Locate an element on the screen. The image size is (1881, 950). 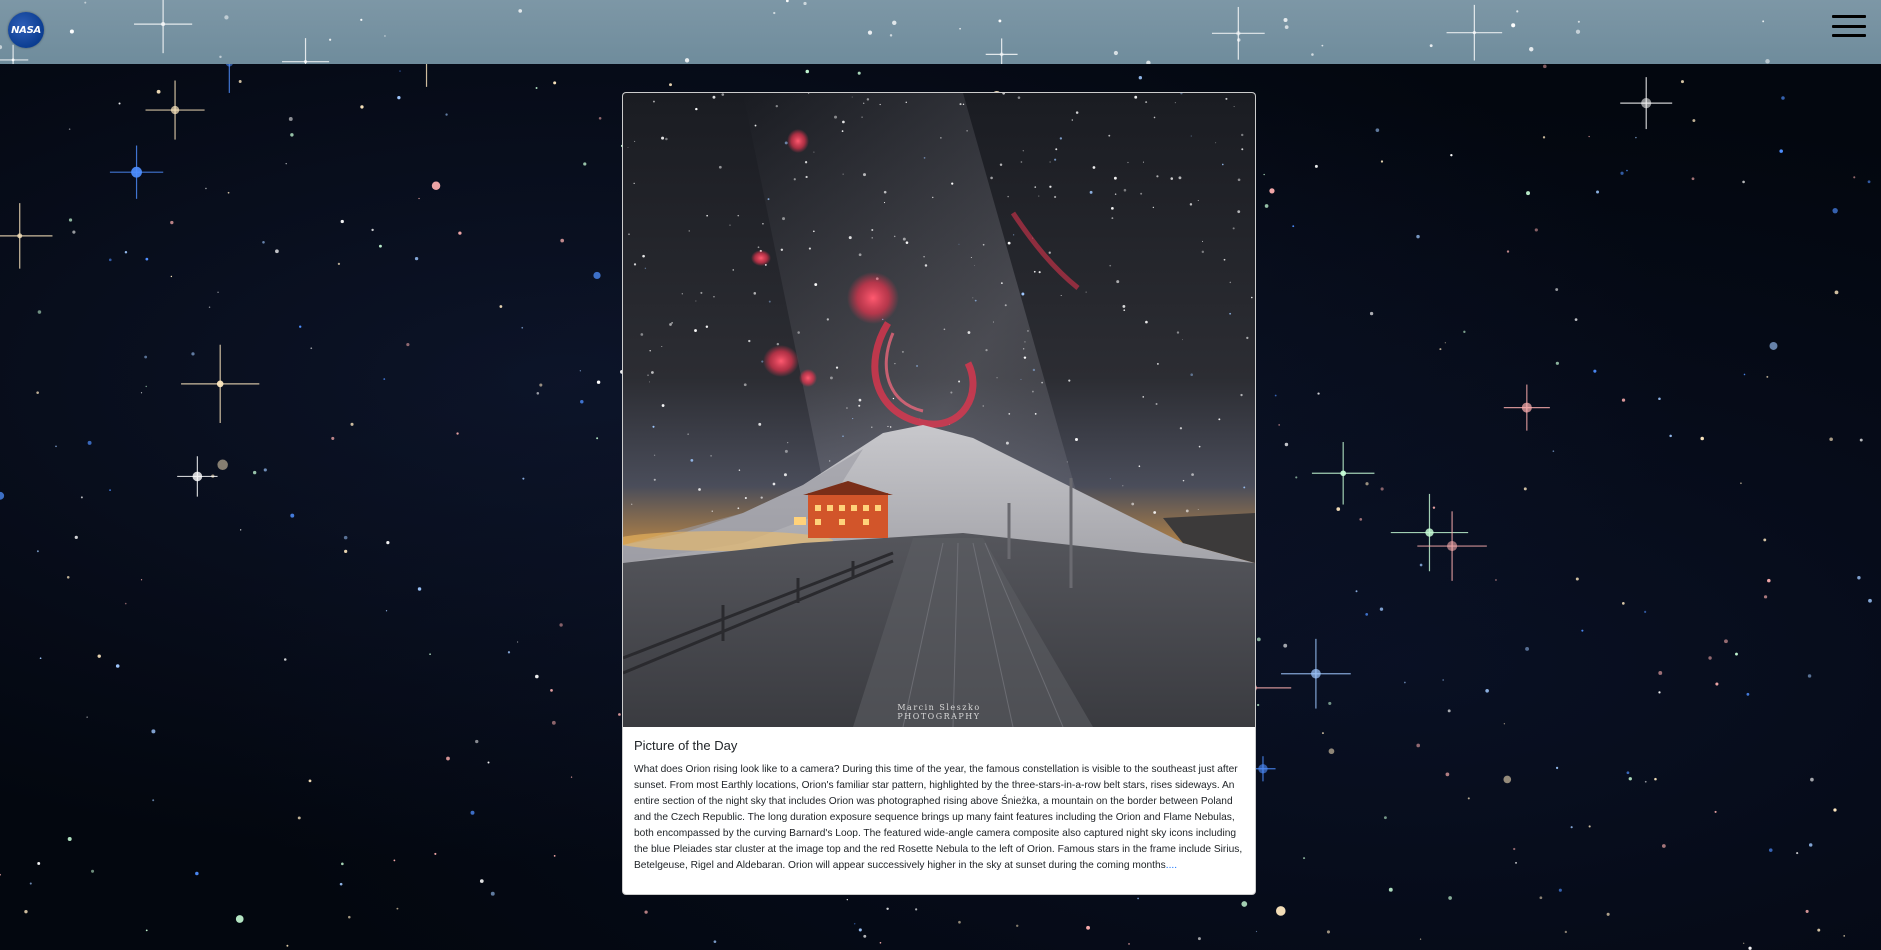
hamburger-menu-icon is located at coordinates (1849, 26).